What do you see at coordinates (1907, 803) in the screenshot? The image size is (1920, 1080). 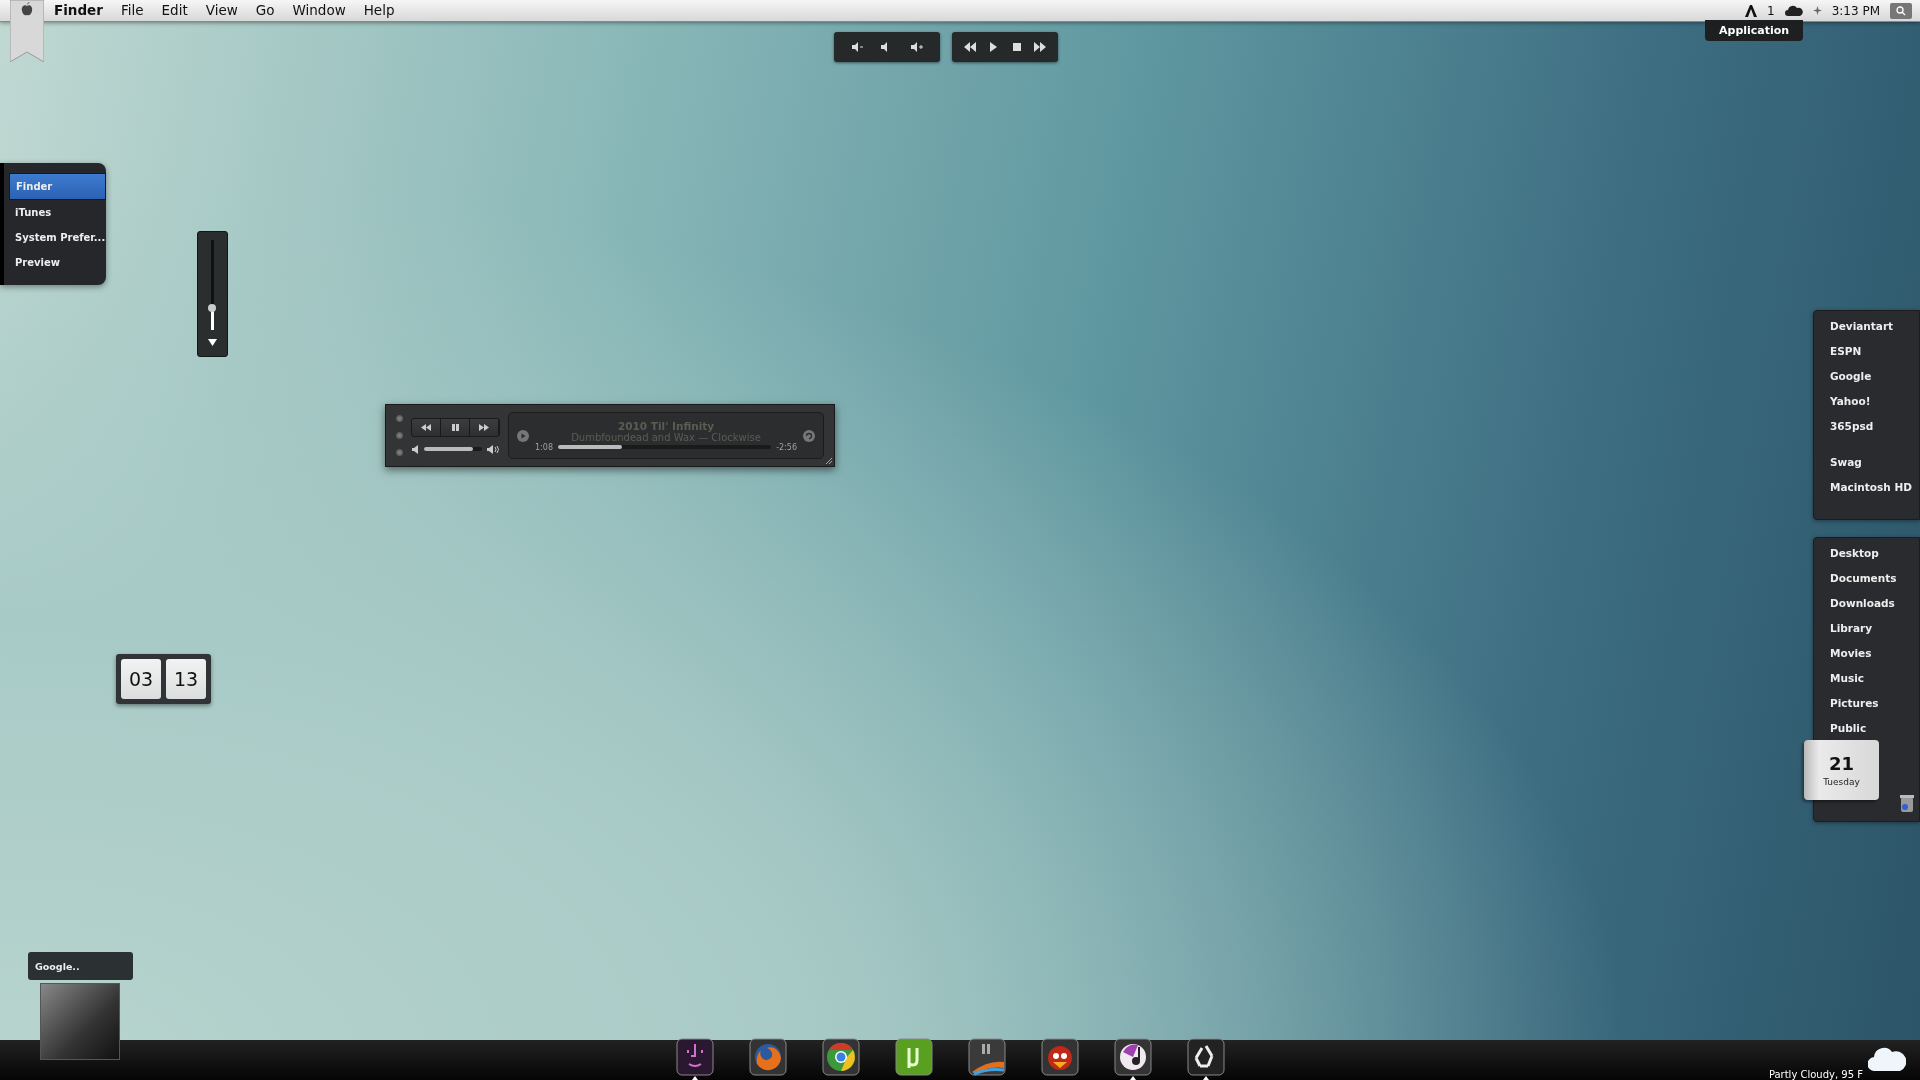 I see `trash-can-icon` at bounding box center [1907, 803].